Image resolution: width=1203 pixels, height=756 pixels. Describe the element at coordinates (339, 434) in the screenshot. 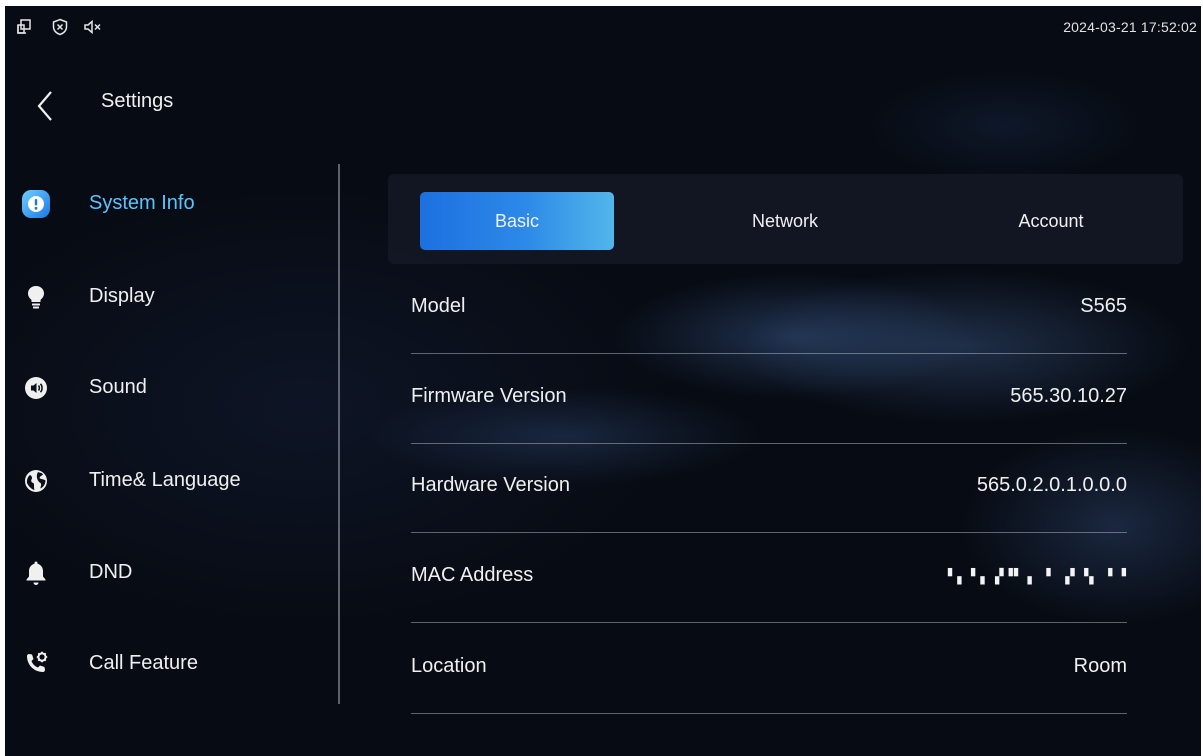

I see `sidebar-divider` at that location.